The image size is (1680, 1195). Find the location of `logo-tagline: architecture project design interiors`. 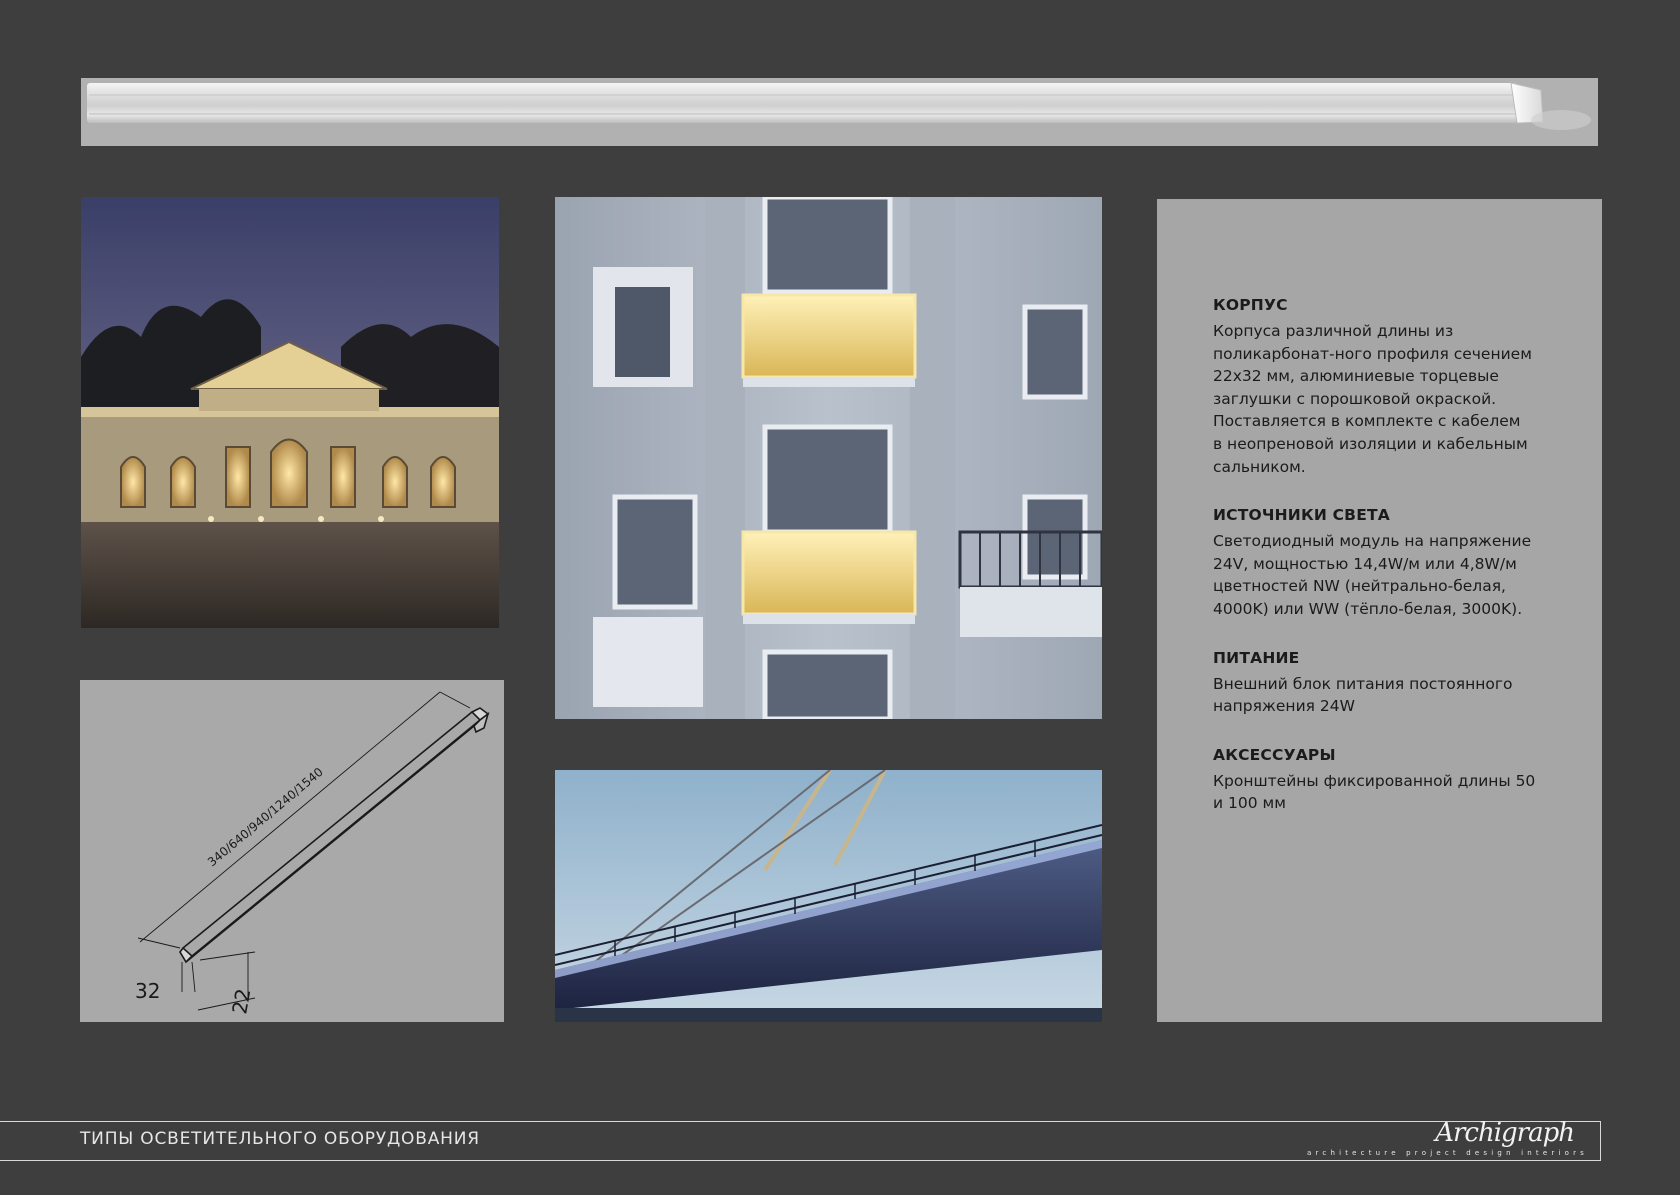

logo-tagline: architecture project design interiors is located at coordinates (1447, 1153).